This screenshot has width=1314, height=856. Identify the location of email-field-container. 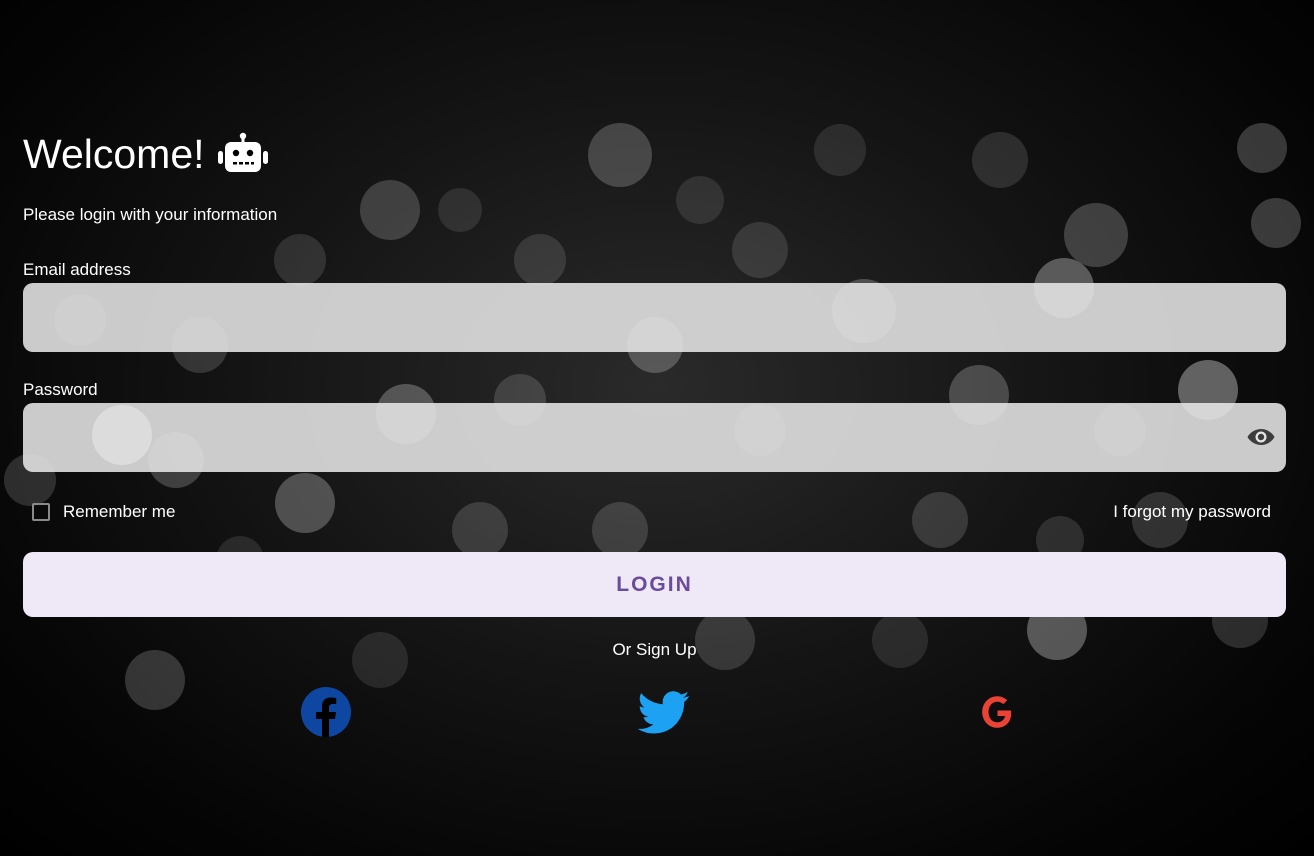
(654, 318).